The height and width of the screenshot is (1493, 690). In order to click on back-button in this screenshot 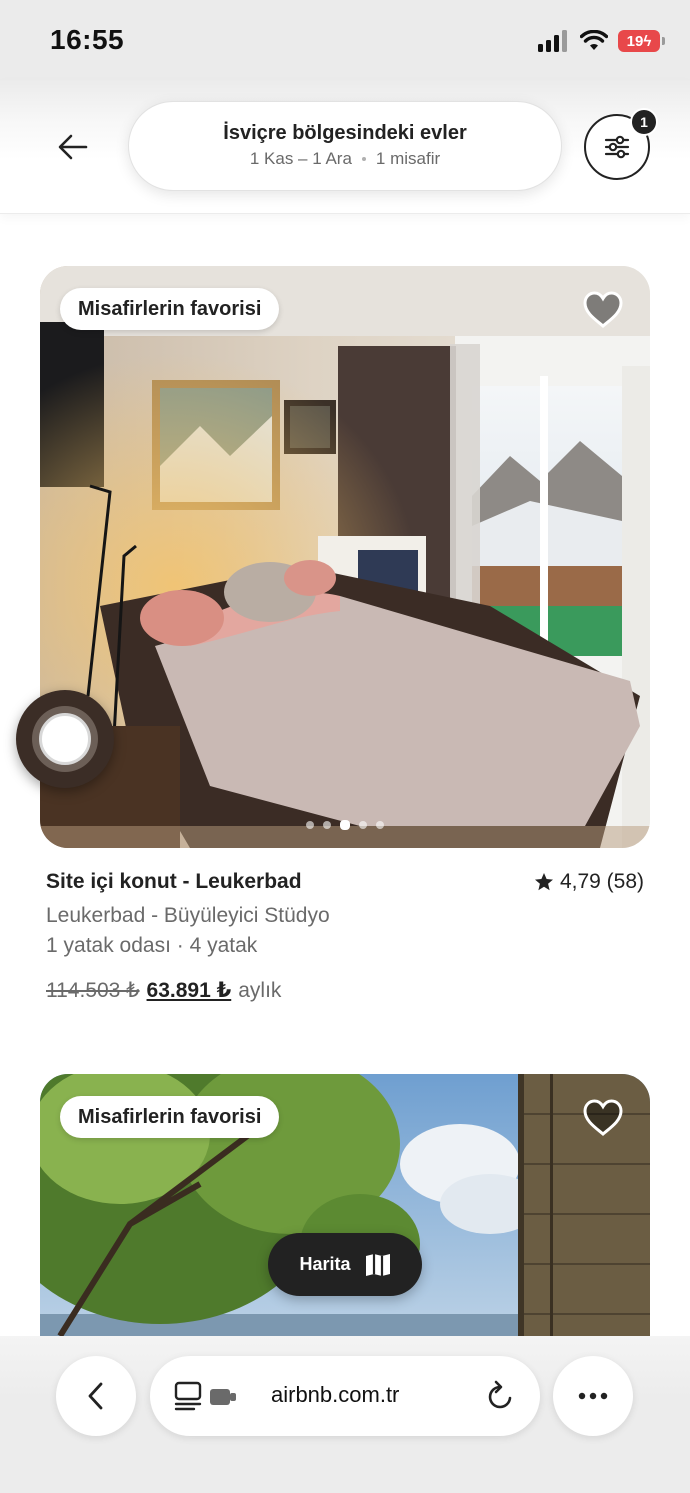, I will do `click(73, 147)`.